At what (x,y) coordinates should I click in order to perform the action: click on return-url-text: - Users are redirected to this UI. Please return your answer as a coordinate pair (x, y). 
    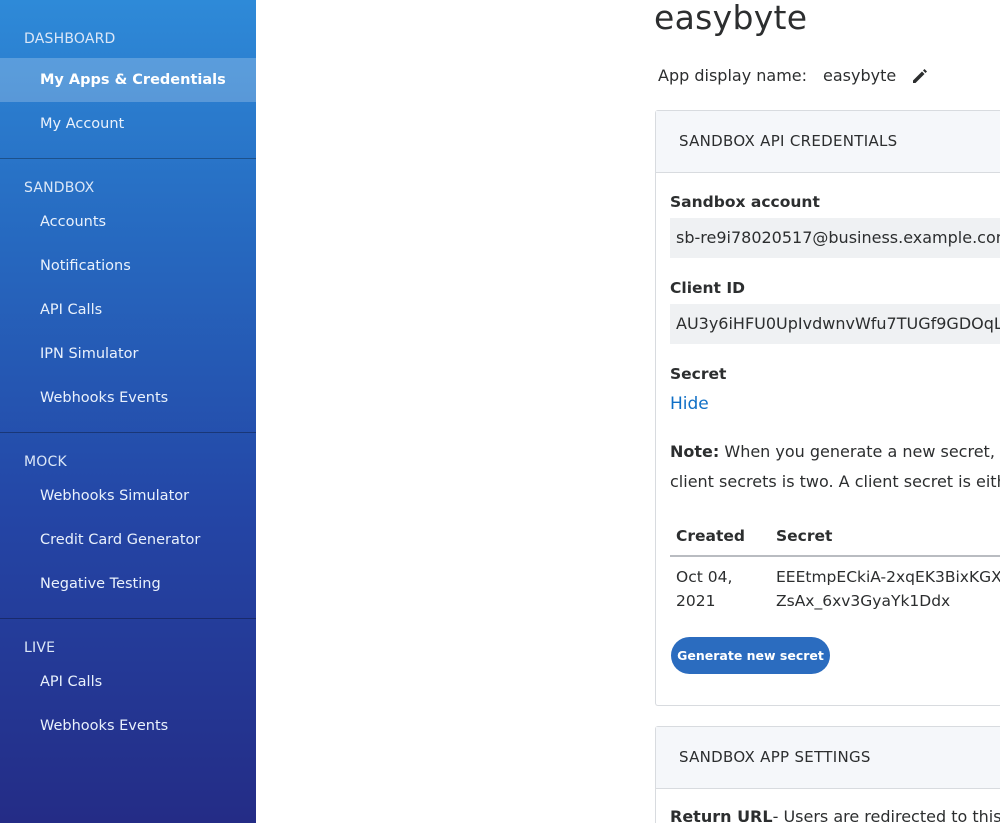
    Looking at the image, I should click on (886, 815).